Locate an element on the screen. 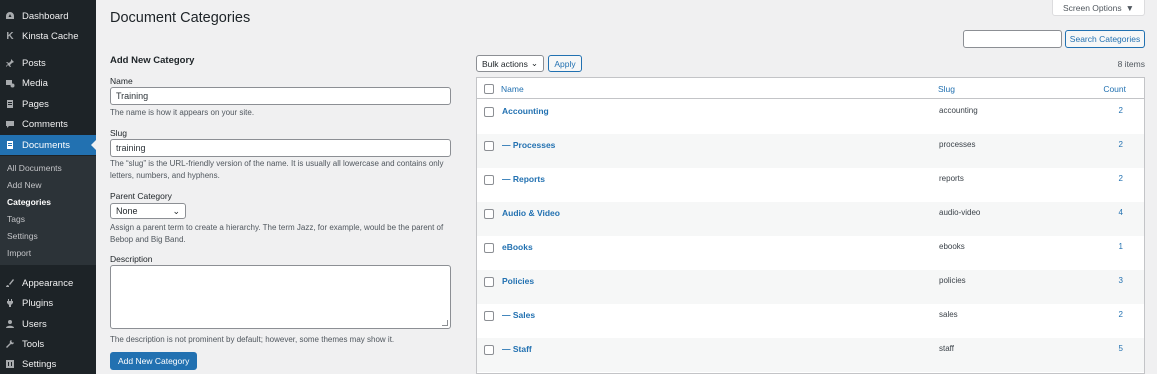 This screenshot has width=1157, height=374. menu-comments: Comments is located at coordinates (48, 124).